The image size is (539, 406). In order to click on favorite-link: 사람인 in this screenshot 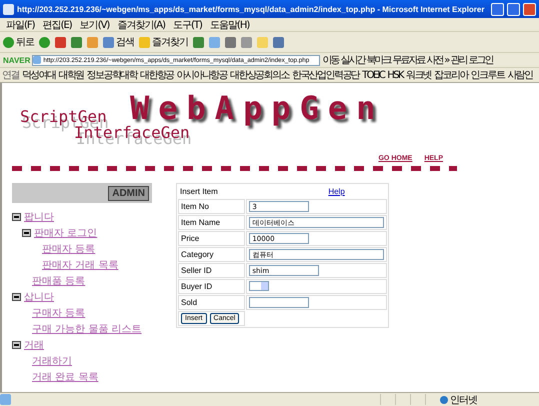, I will do `click(520, 75)`.